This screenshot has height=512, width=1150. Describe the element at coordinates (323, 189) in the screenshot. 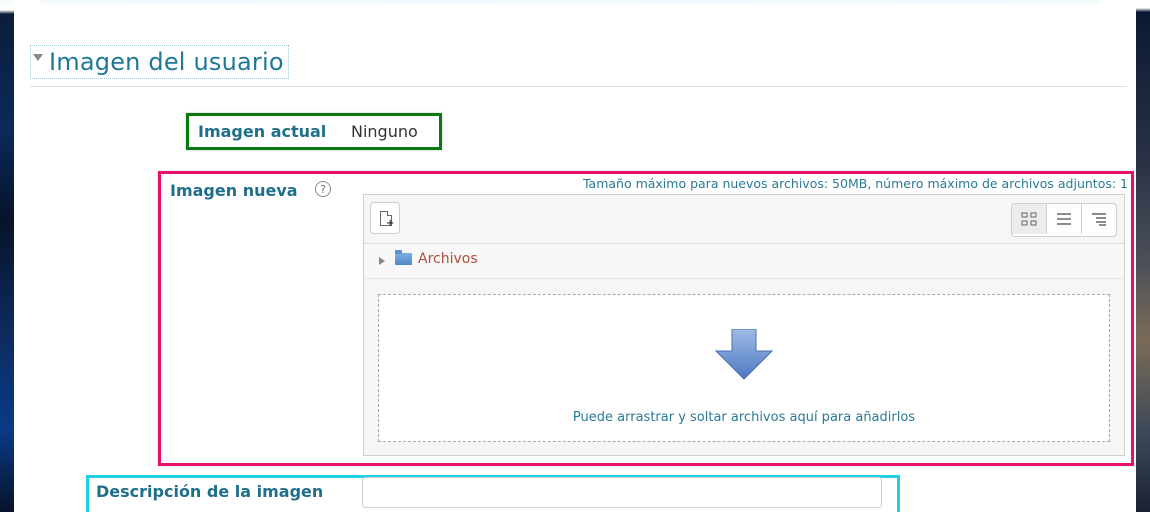

I see `help-icon: ?` at that location.